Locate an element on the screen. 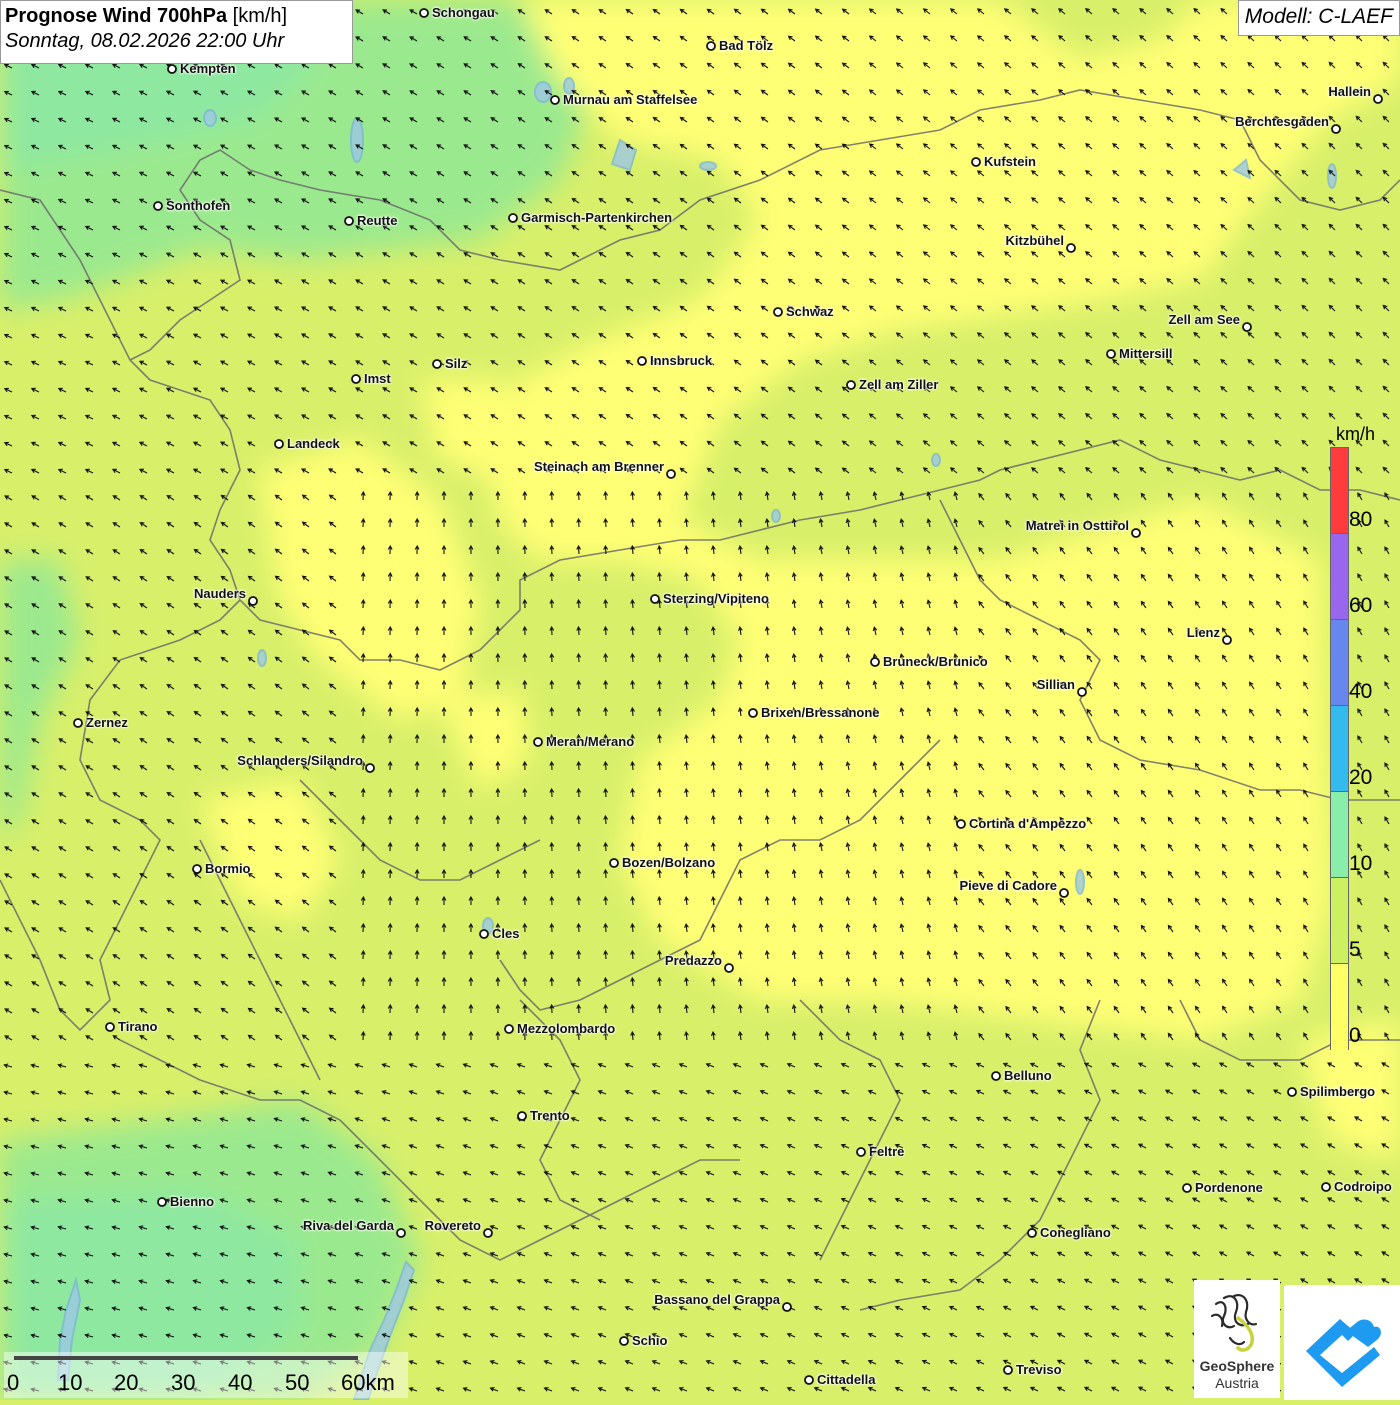 The width and height of the screenshot is (1400, 1405). scale-label: 10 is located at coordinates (70, 1382).